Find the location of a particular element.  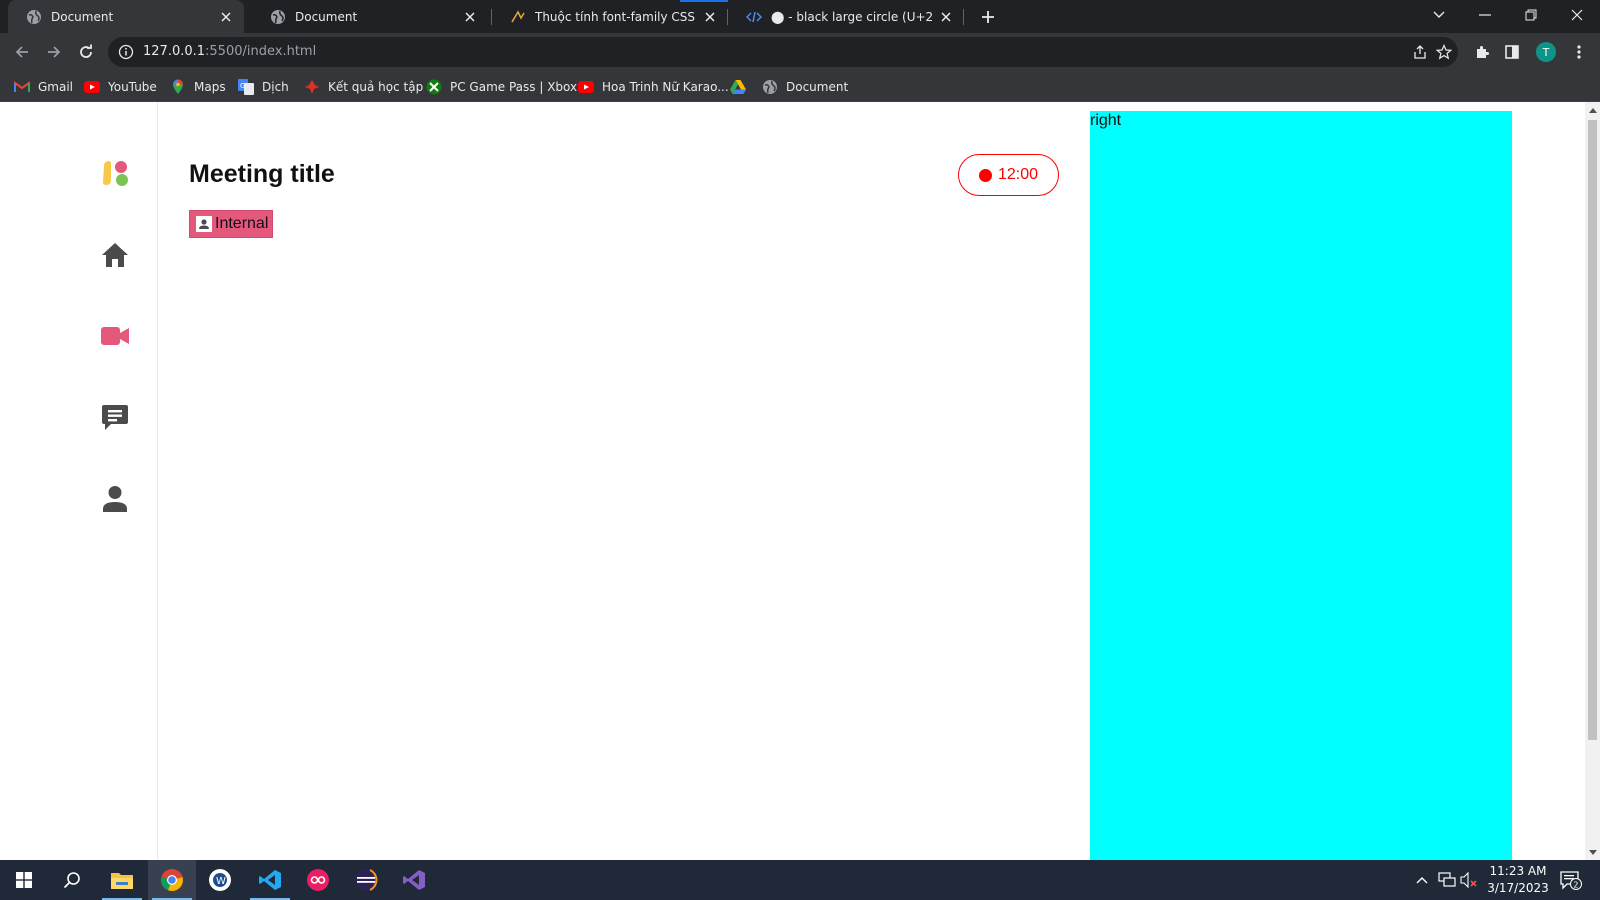

record-dot-icon is located at coordinates (985, 175).